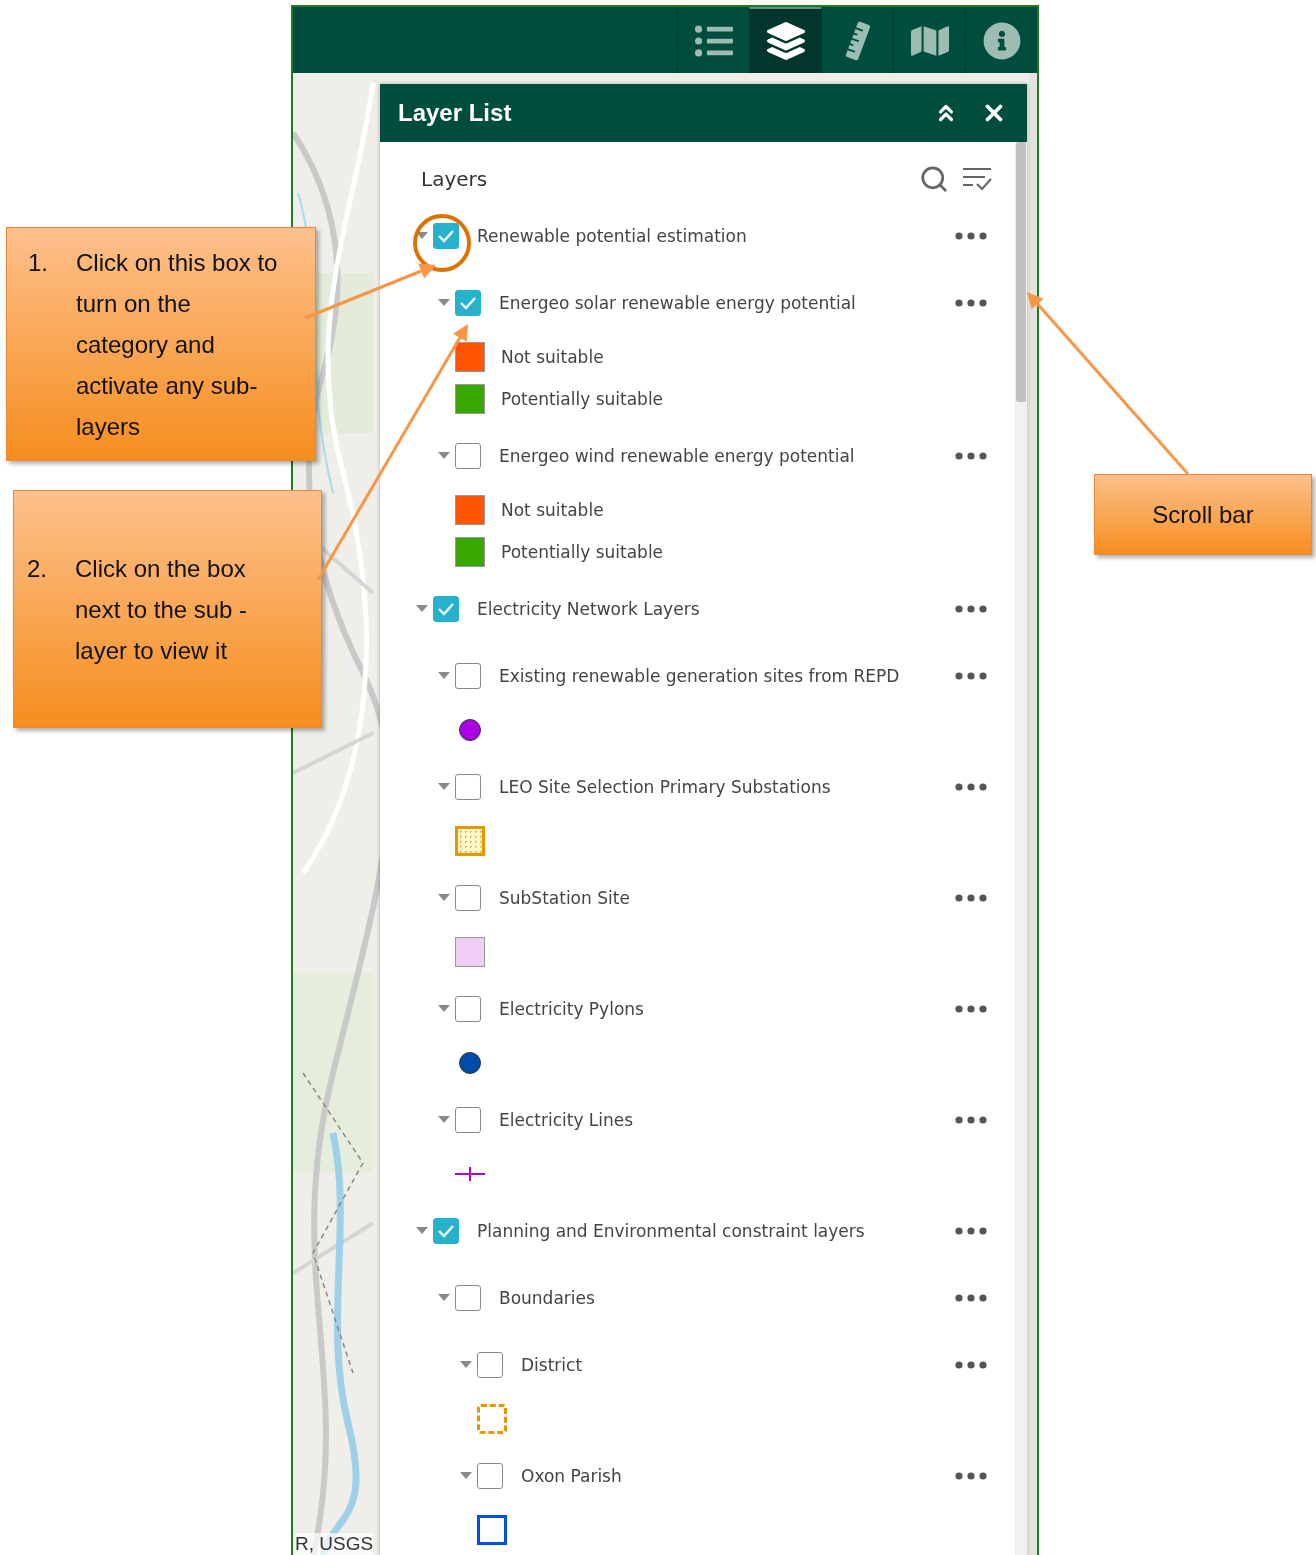  What do you see at coordinates (677, 456) in the screenshot?
I see `layer-name: Energeo wind renewable energy potential` at bounding box center [677, 456].